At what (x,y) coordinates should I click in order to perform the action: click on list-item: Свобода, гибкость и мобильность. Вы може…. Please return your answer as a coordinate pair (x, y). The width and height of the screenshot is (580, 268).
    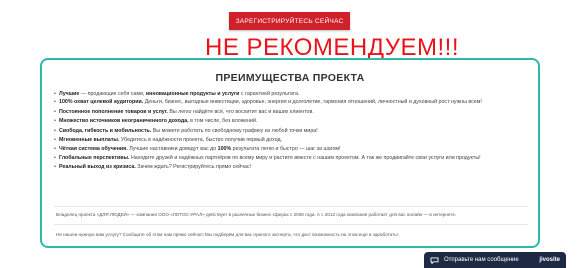
    Looking at the image, I should click on (294, 131).